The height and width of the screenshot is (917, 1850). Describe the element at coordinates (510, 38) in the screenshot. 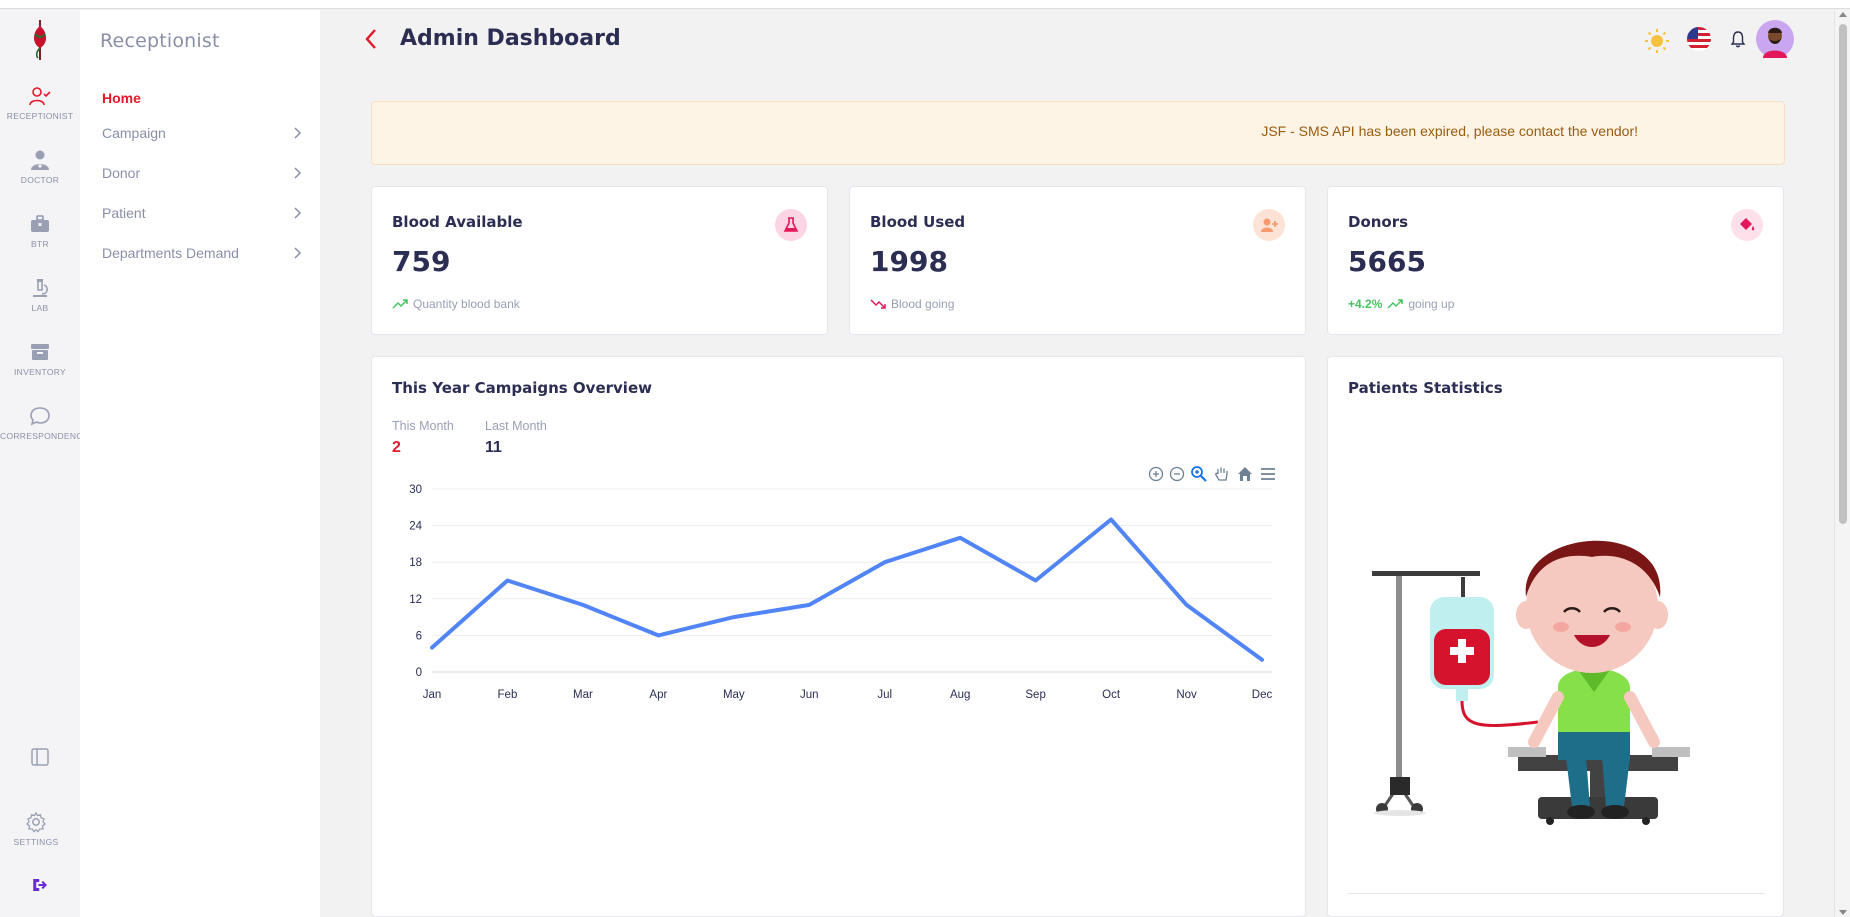

I see `page-title: Admin Dashboard` at that location.